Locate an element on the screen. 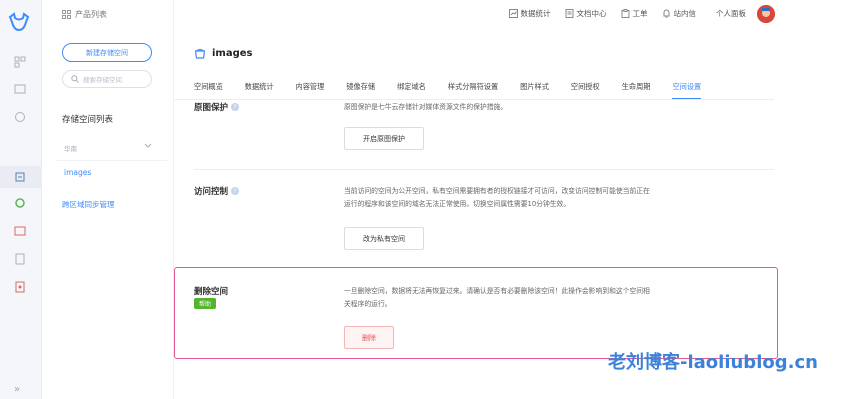  tab-underline is located at coordinates (474, 99).